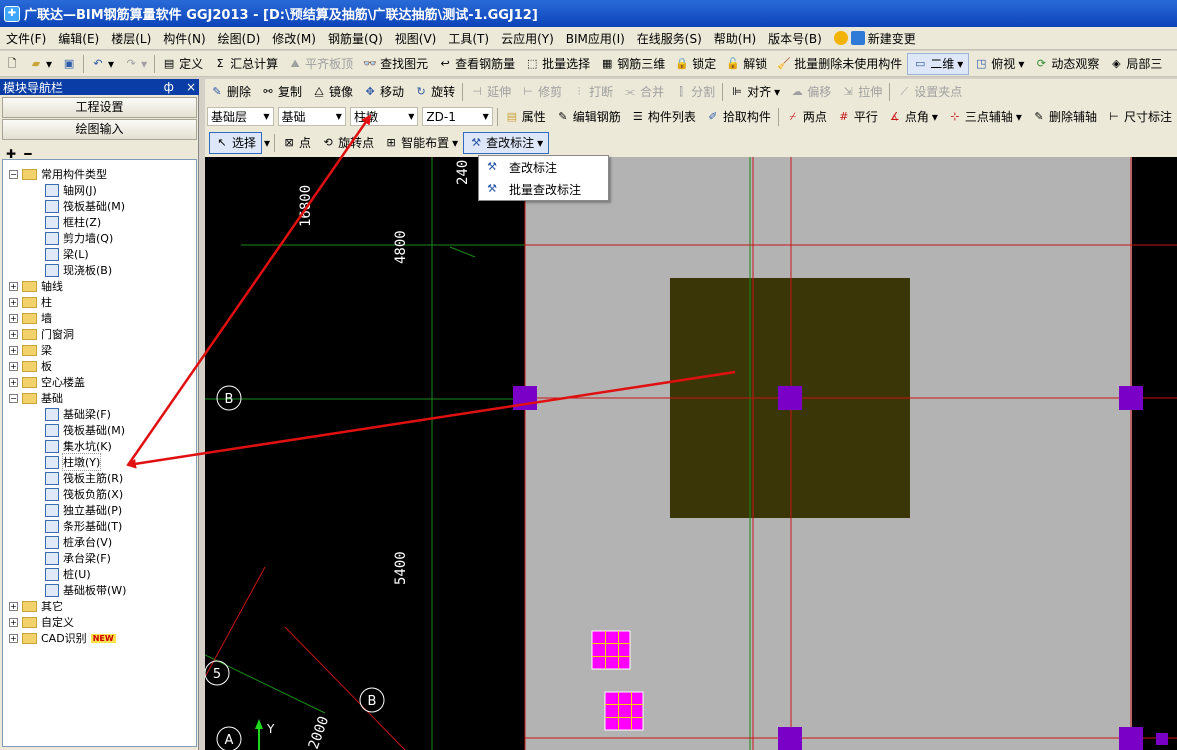  I want to click on check-label-button: ⚒ 查改标注 ▾, so click(506, 142).